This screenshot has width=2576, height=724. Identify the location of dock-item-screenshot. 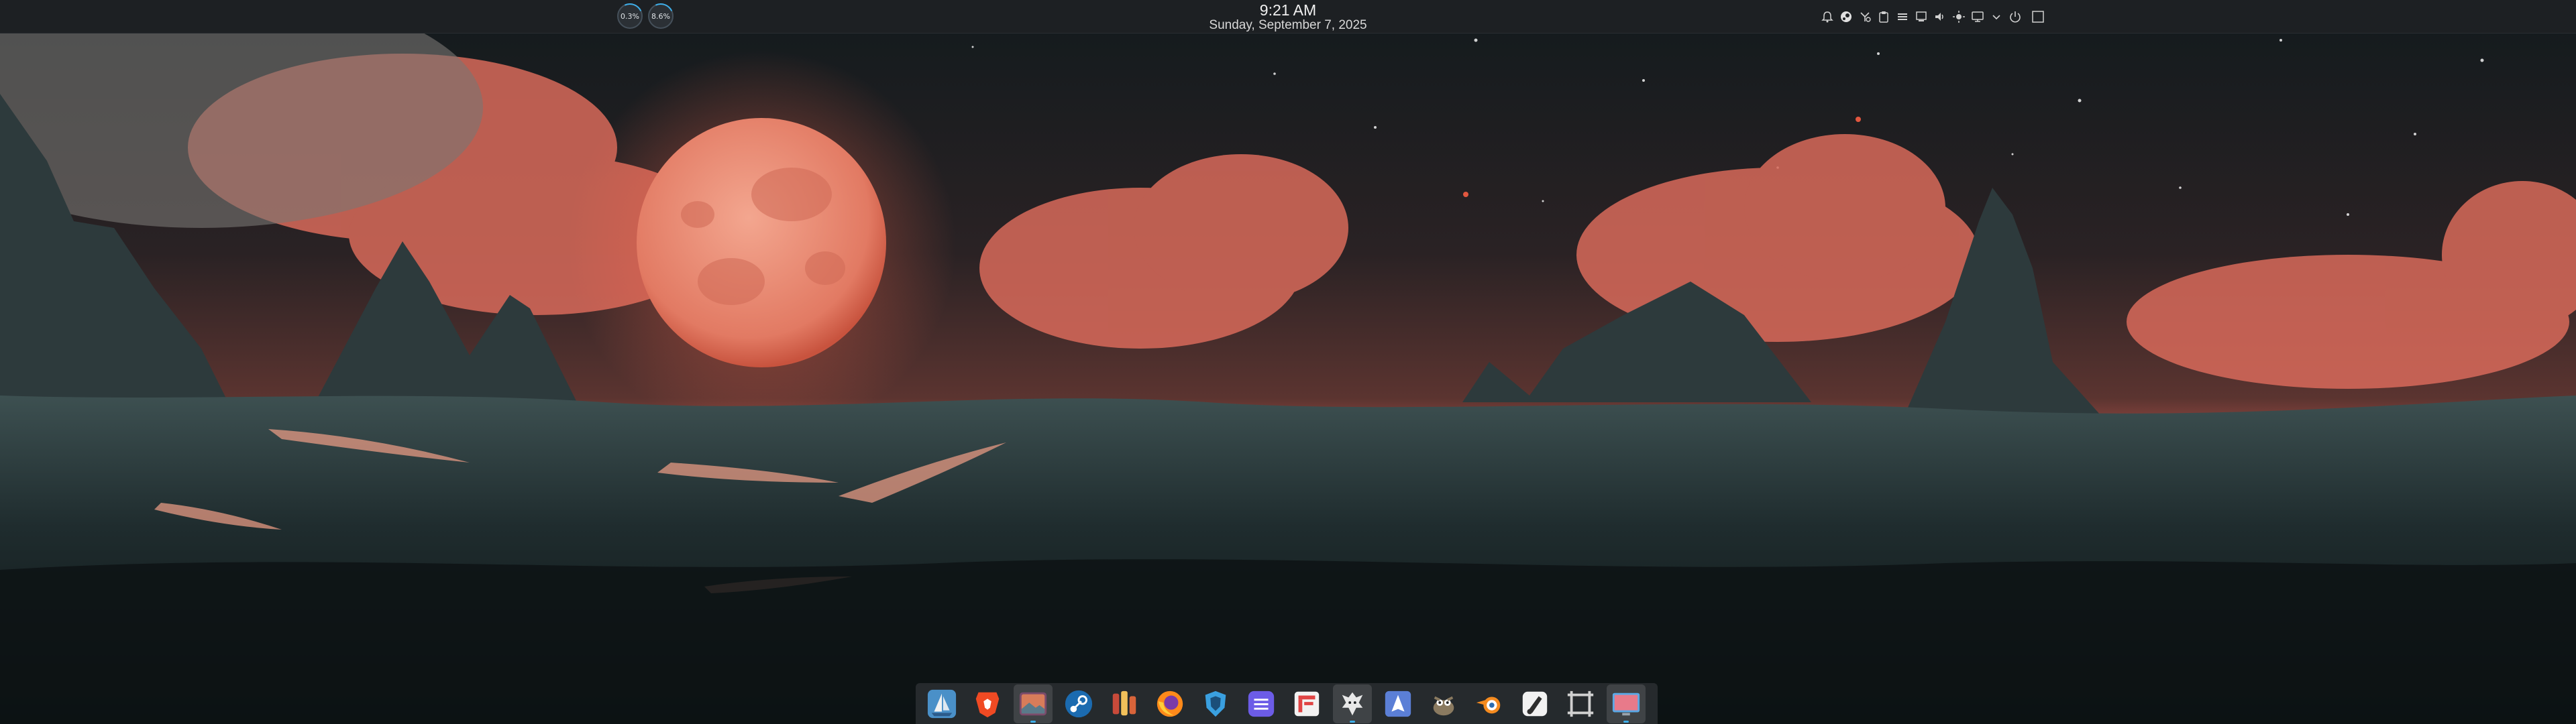
(1580, 703).